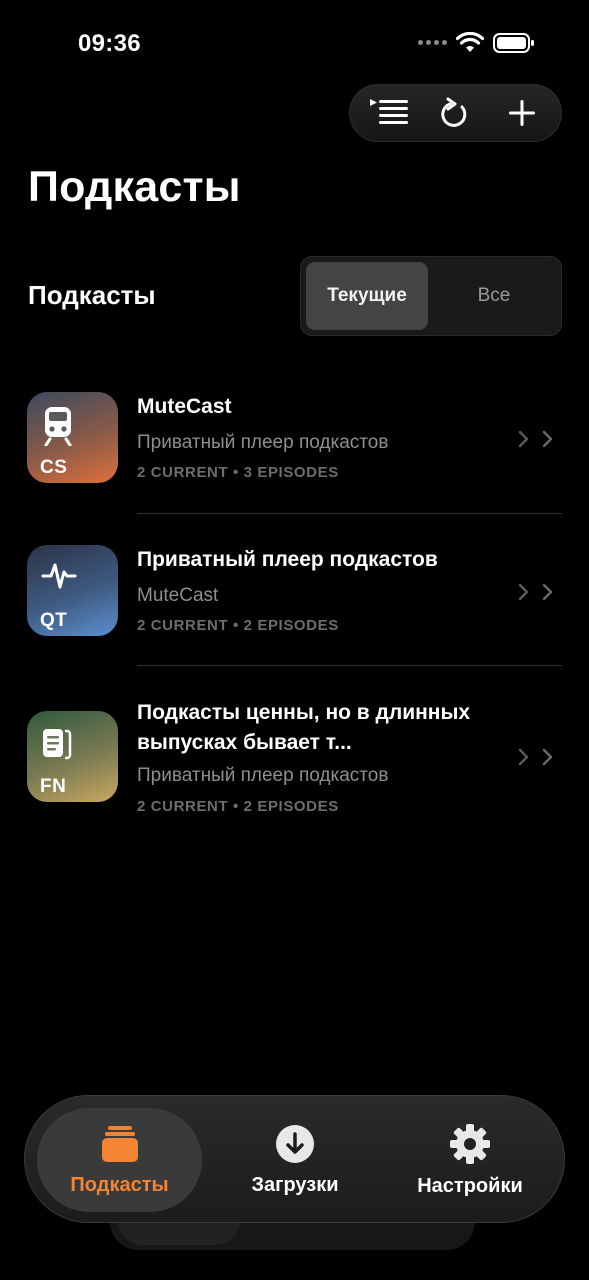  Describe the element at coordinates (184, 406) in the screenshot. I see `podcast-title: MuteCast` at that location.